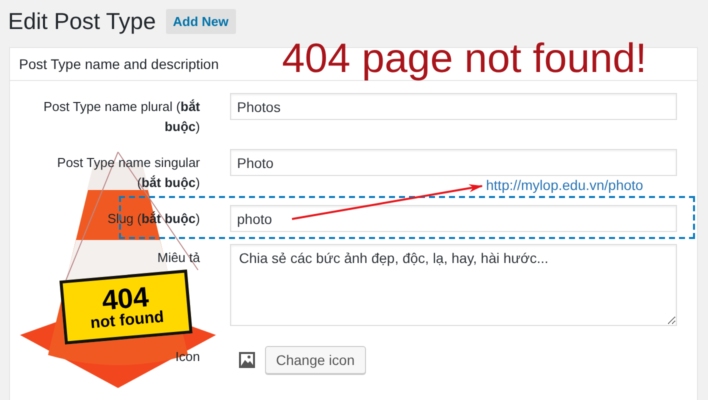 This screenshot has height=400, width=708. I want to click on image-icon, so click(247, 360).